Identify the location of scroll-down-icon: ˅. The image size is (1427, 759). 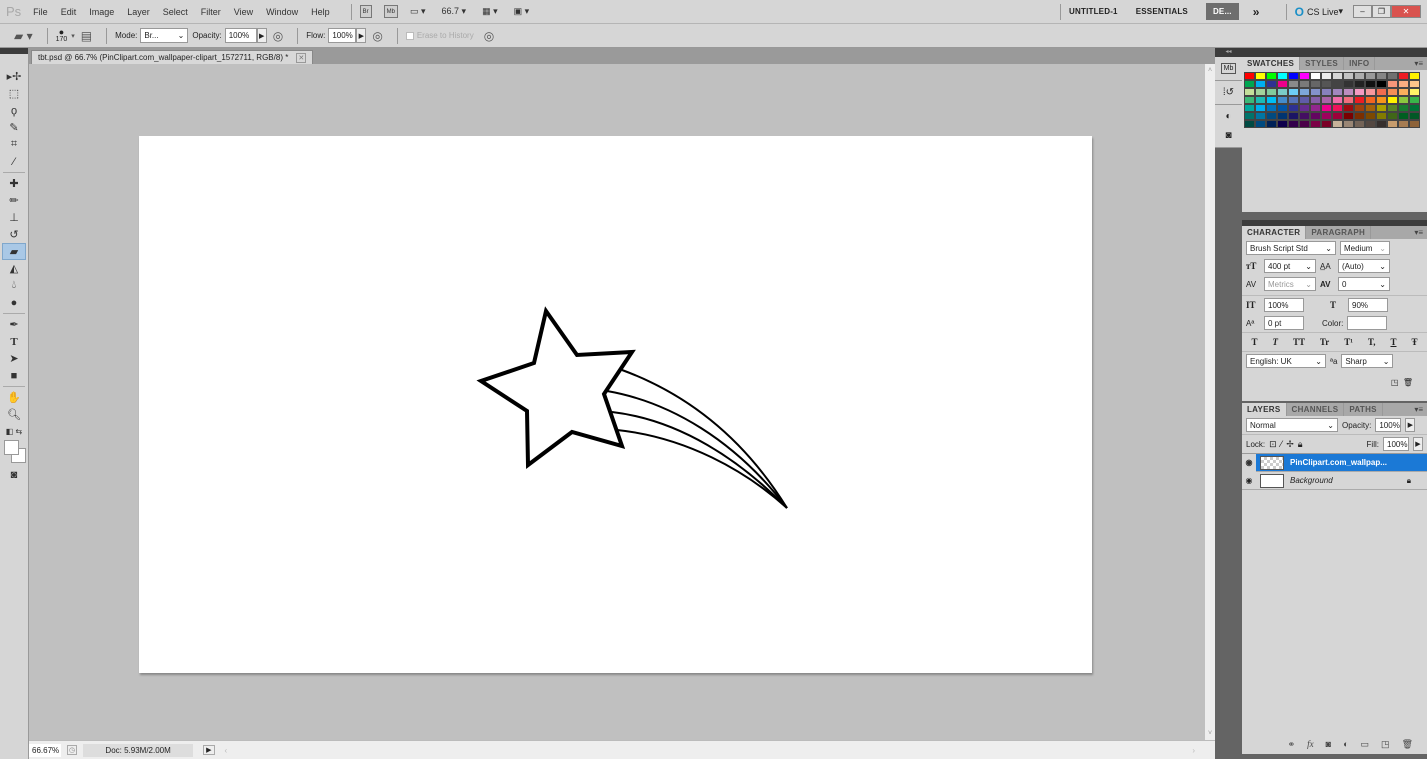
(1210, 733).